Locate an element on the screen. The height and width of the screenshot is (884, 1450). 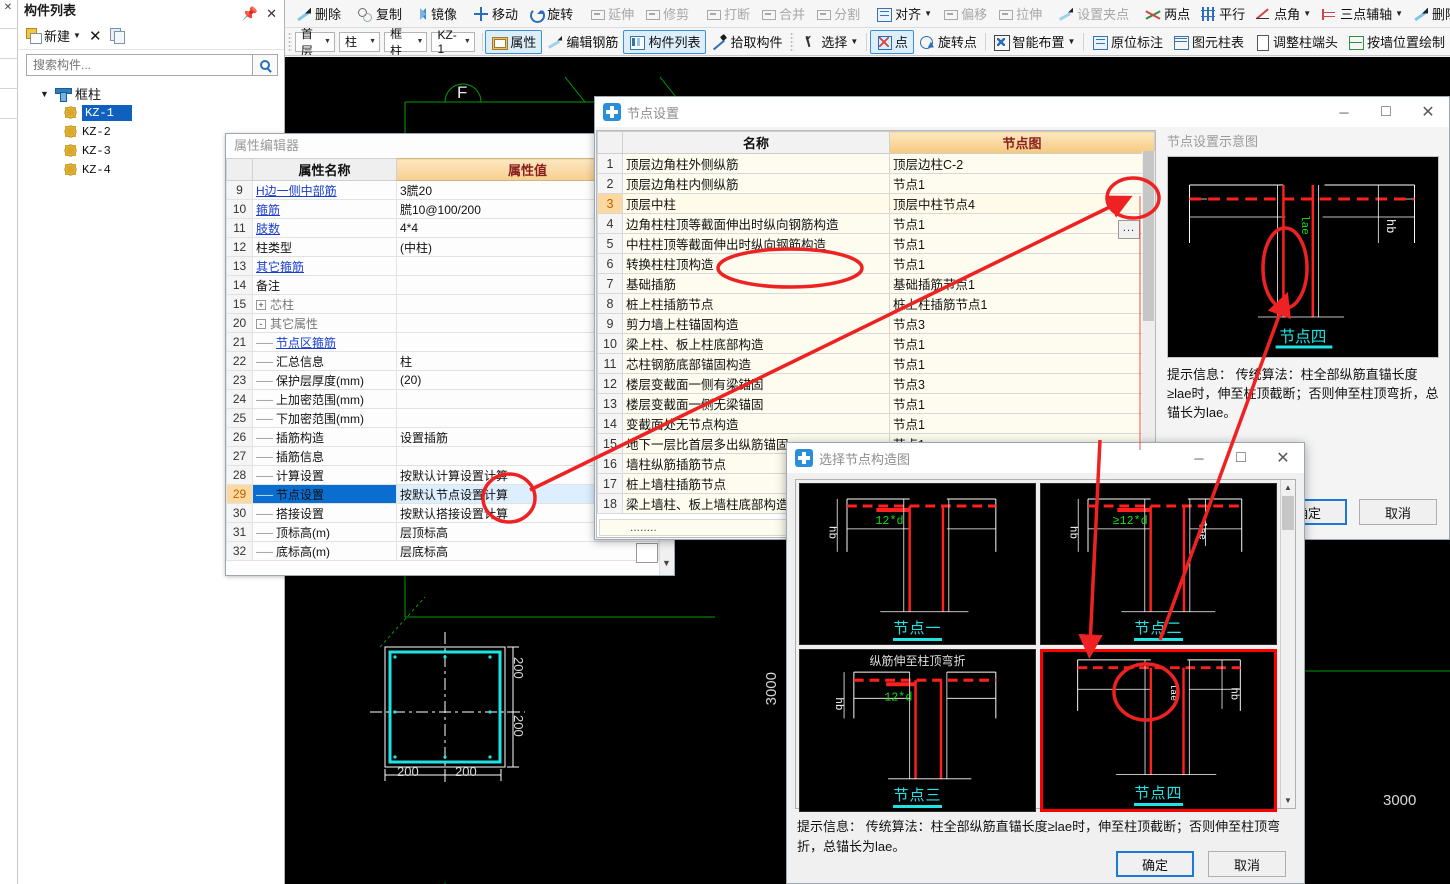
property-row-name: + 芯柱 is located at coordinates (324, 304).